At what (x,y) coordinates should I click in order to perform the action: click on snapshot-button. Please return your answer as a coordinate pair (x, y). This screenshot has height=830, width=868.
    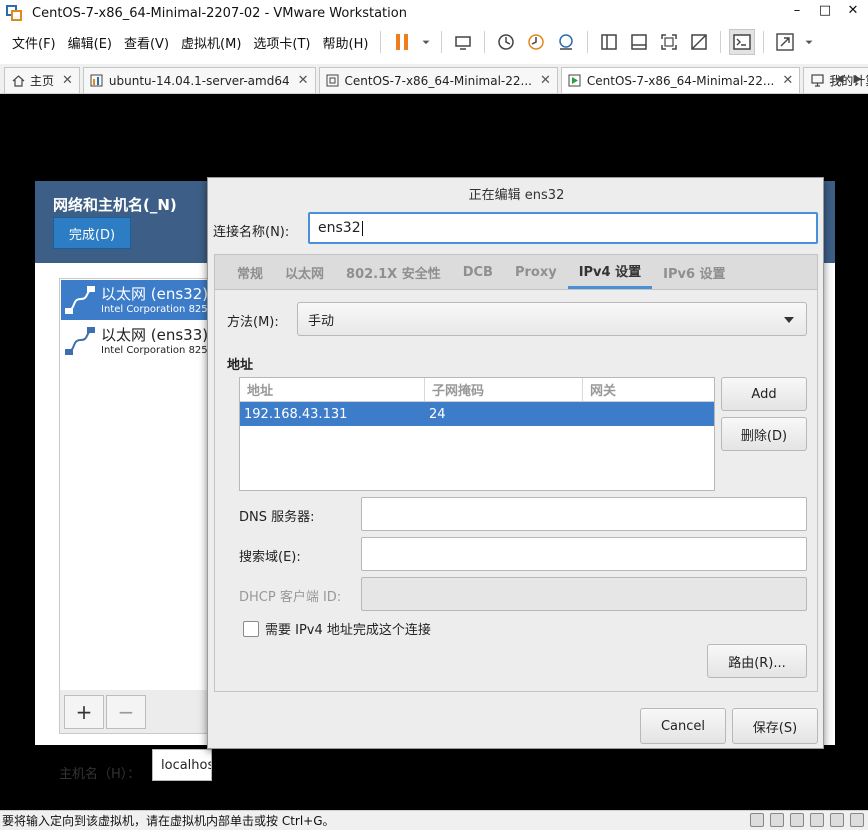
    Looking at the image, I should click on (506, 42).